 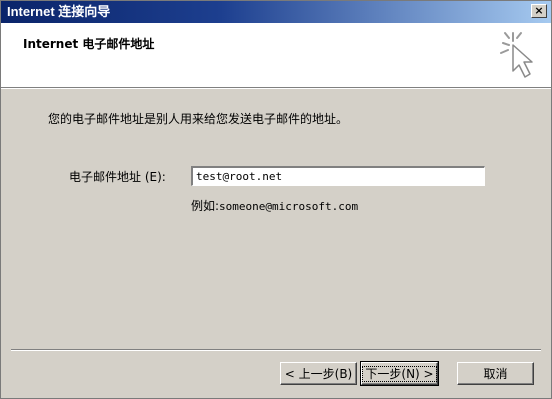 What do you see at coordinates (516, 55) in the screenshot?
I see `wizard-sparkle-cursor-icon` at bounding box center [516, 55].